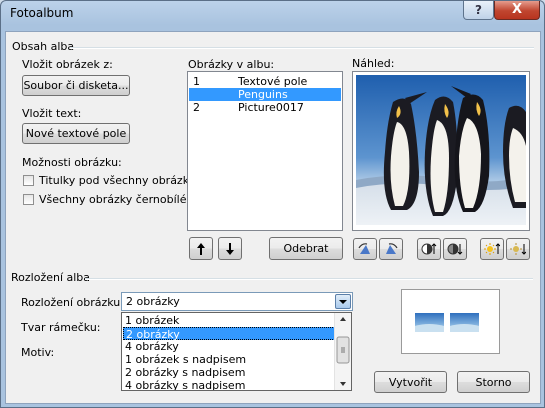  I want to click on captions-checkbox-label: Titulky pod všechny obrázky, so click(117, 180).